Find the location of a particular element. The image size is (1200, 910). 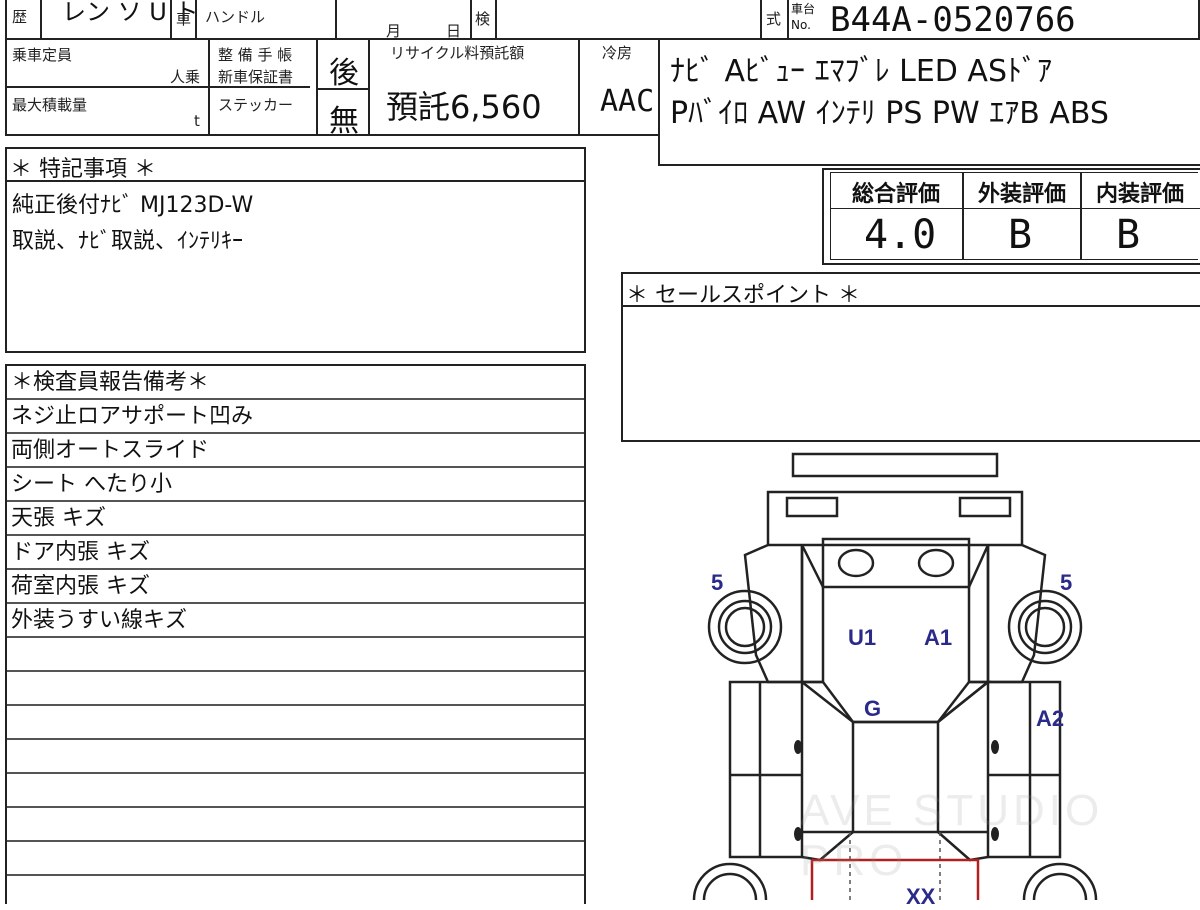

label-right-fender: A2 is located at coordinates (1050, 718).